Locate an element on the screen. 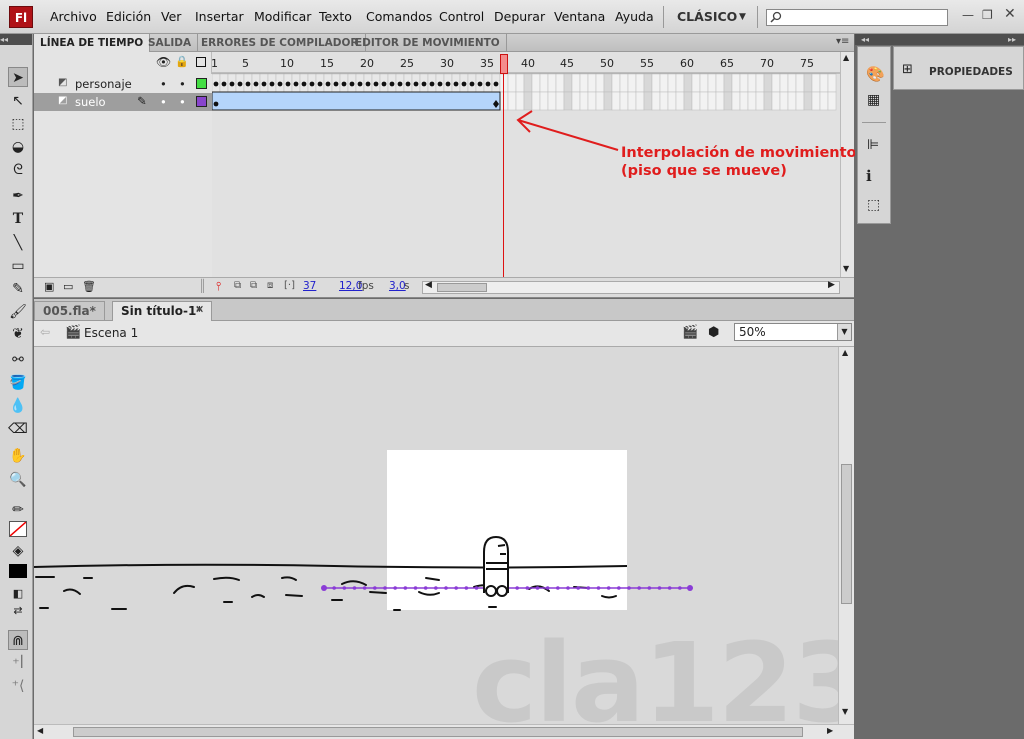 The width and height of the screenshot is (1024, 739). eyedropper-tool-icon: 💧 is located at coordinates (18, 406).